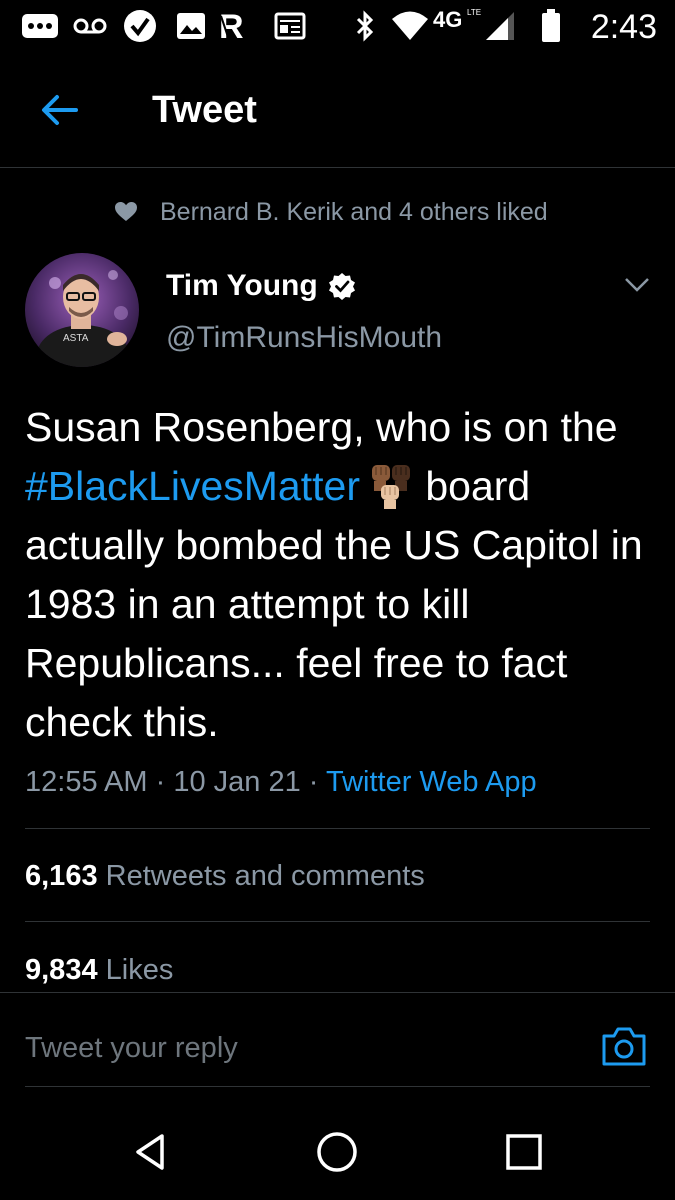  I want to click on page-title: Tweet, so click(204, 110).